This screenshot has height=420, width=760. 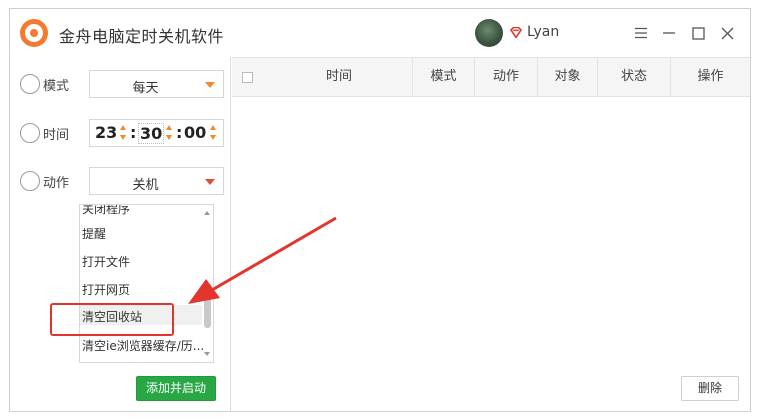 I want to click on dropdown-item-close-program: 关闭程序, so click(x=106, y=211).